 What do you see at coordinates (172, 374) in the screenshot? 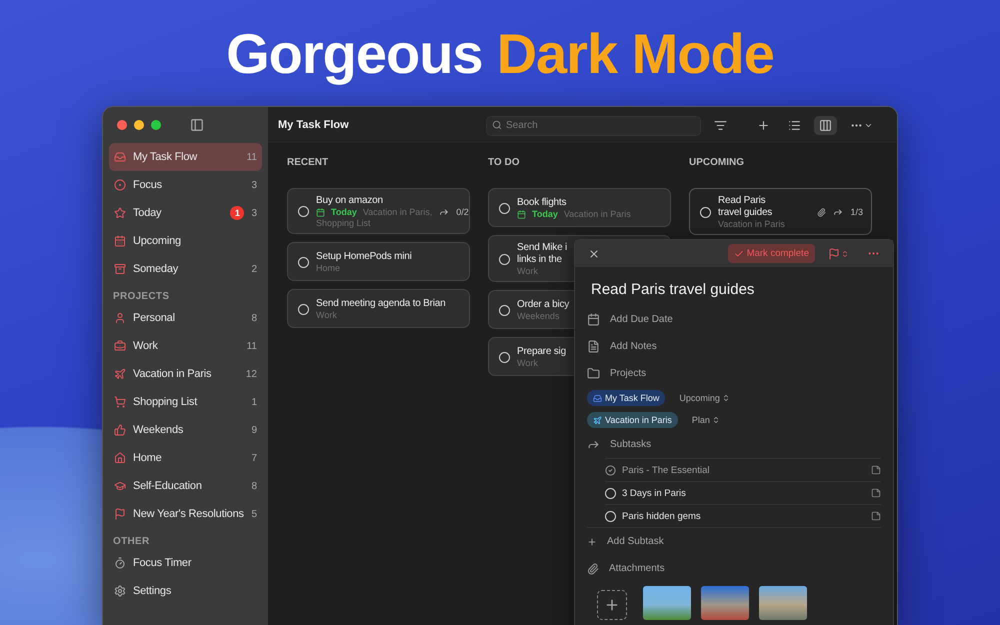
I see `sidebar-label: Vacation in Paris` at bounding box center [172, 374].